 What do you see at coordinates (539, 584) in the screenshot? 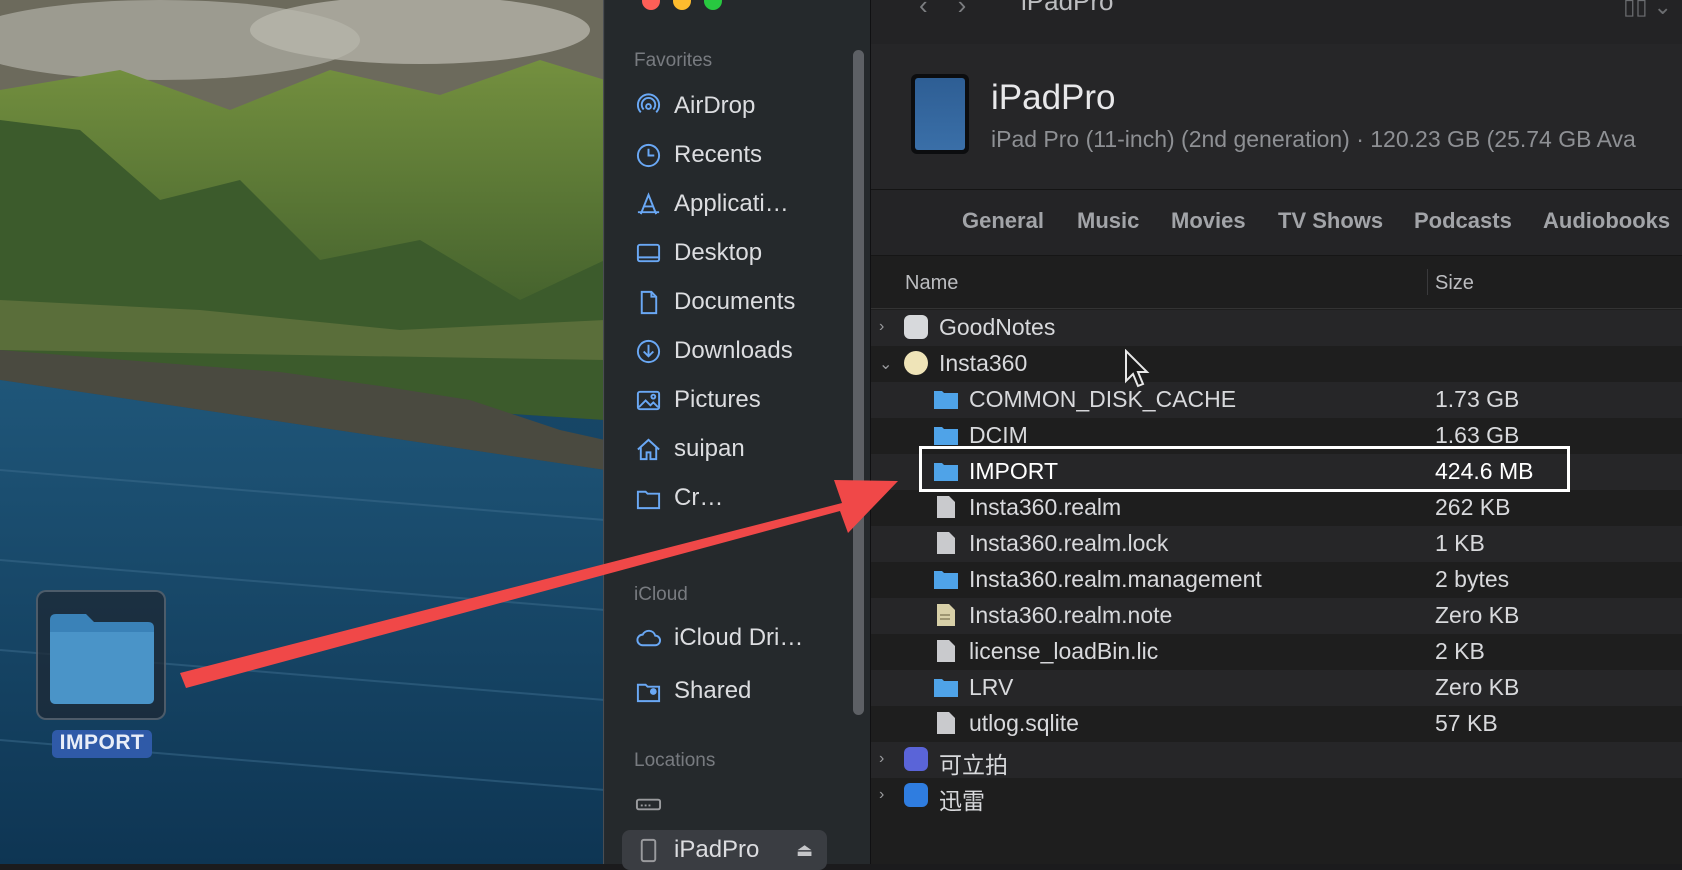
I see `annotation-arrow` at bounding box center [539, 584].